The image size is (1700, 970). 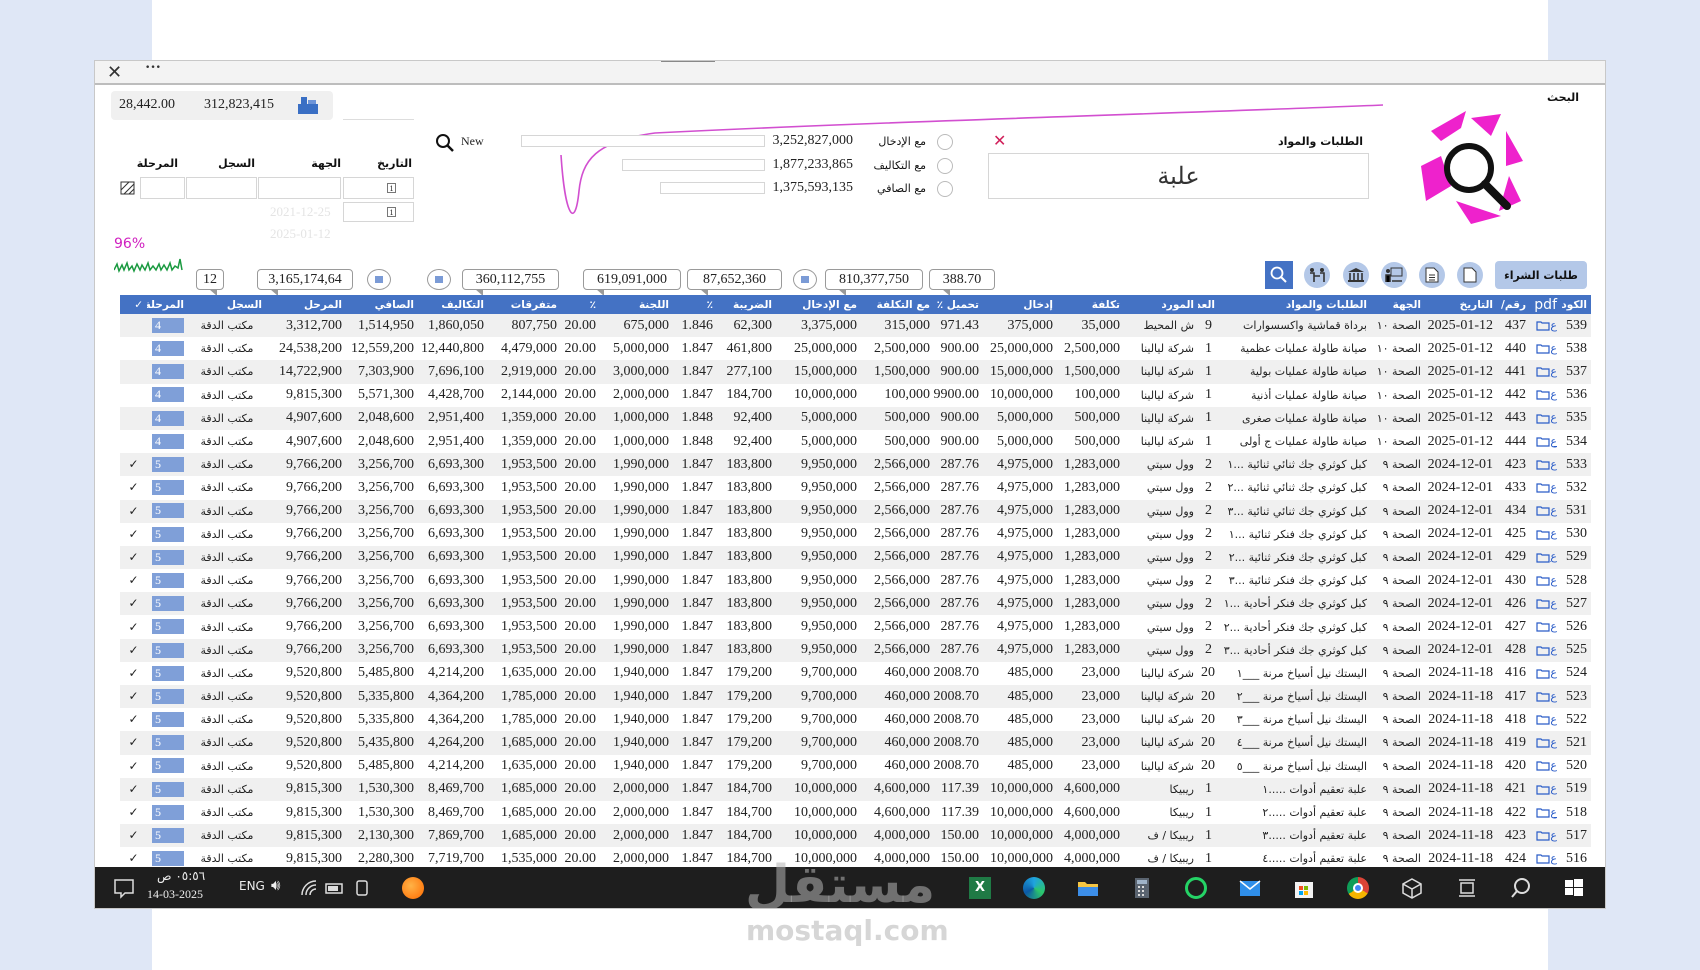 What do you see at coordinates (897, 304) in the screenshot?
I see `column-header-with-cost: مع التكلفة` at bounding box center [897, 304].